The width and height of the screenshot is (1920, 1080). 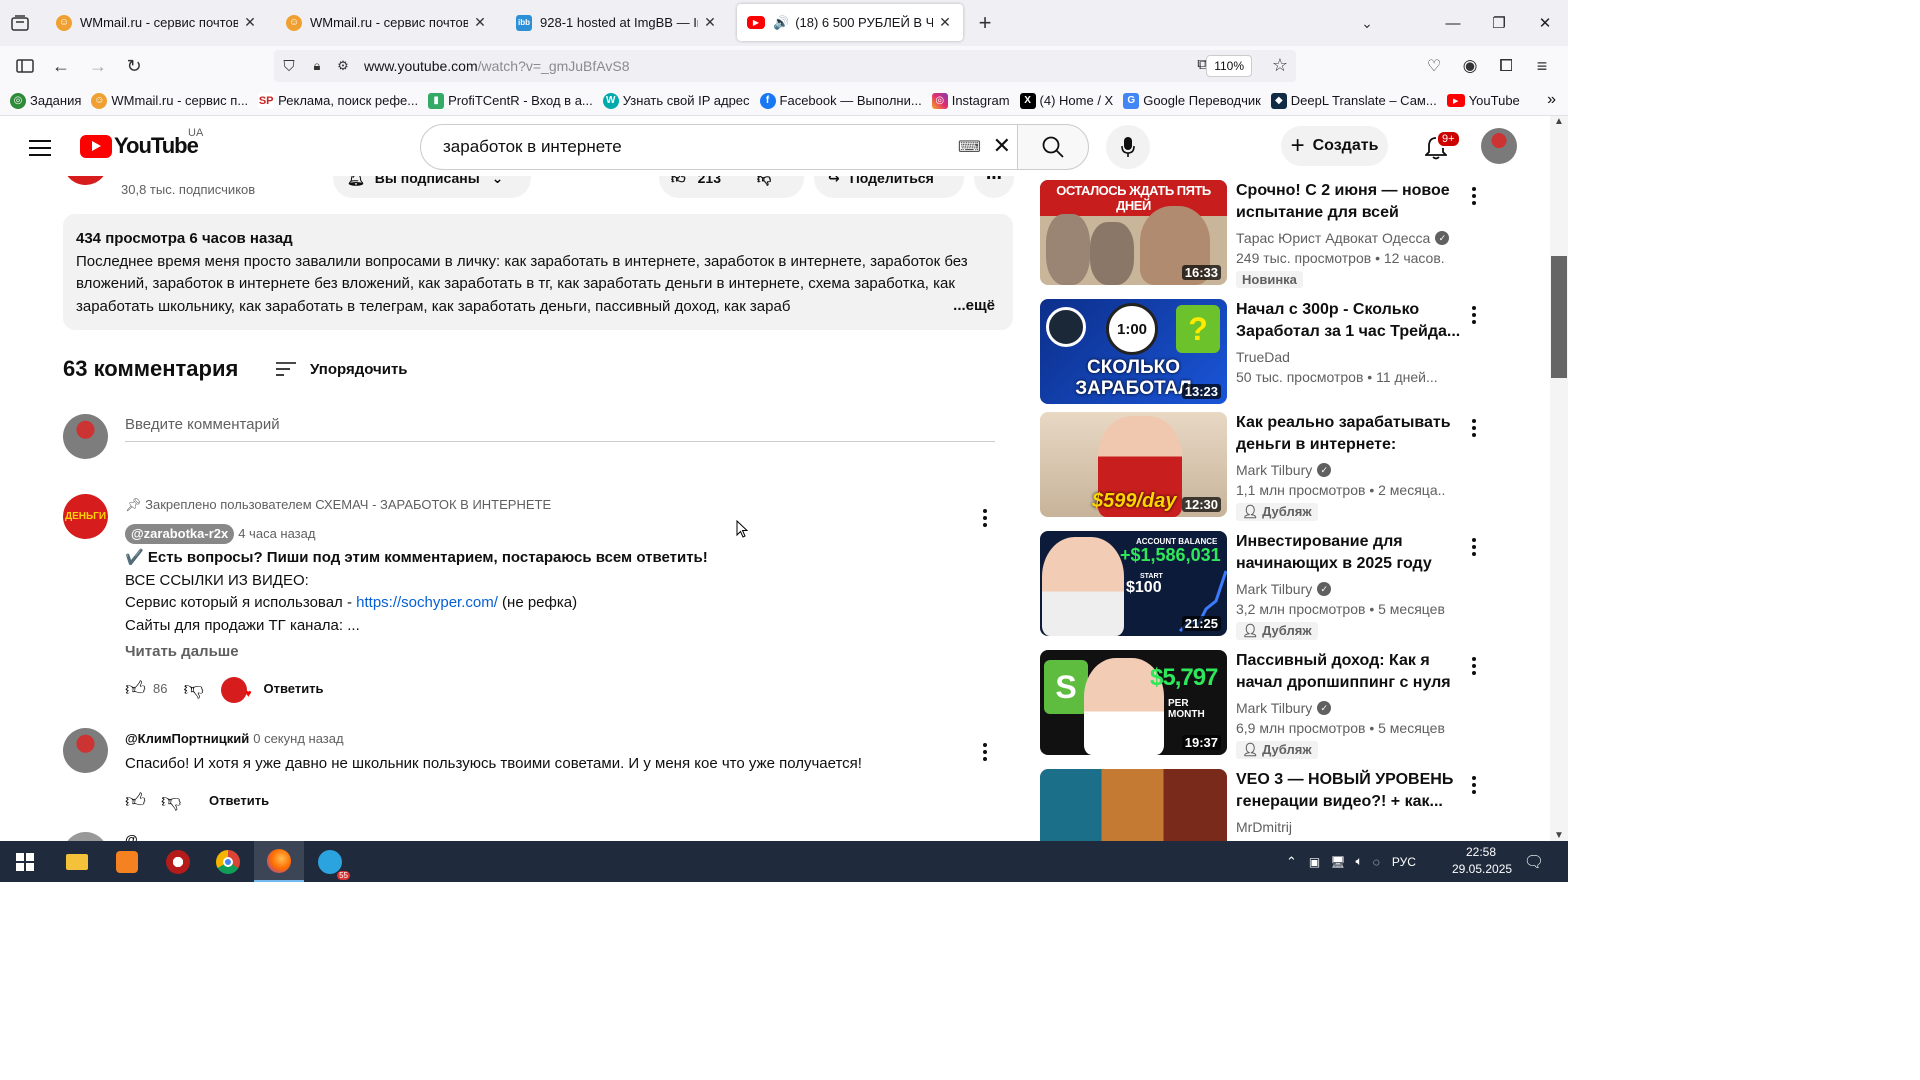 I want to click on bookmark-youtube: ▶ YouTube, so click(x=1483, y=100).